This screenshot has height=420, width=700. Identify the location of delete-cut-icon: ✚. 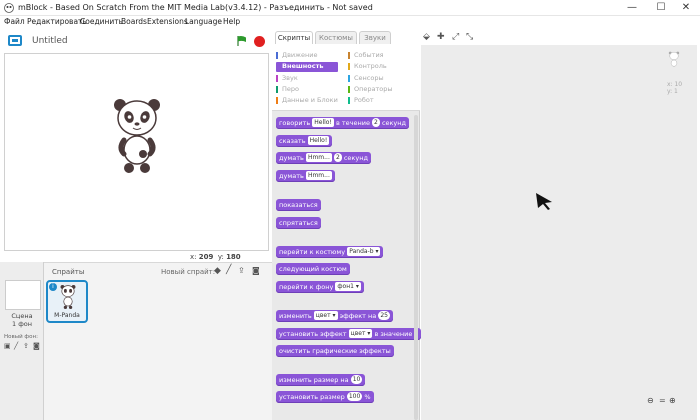
(441, 37).